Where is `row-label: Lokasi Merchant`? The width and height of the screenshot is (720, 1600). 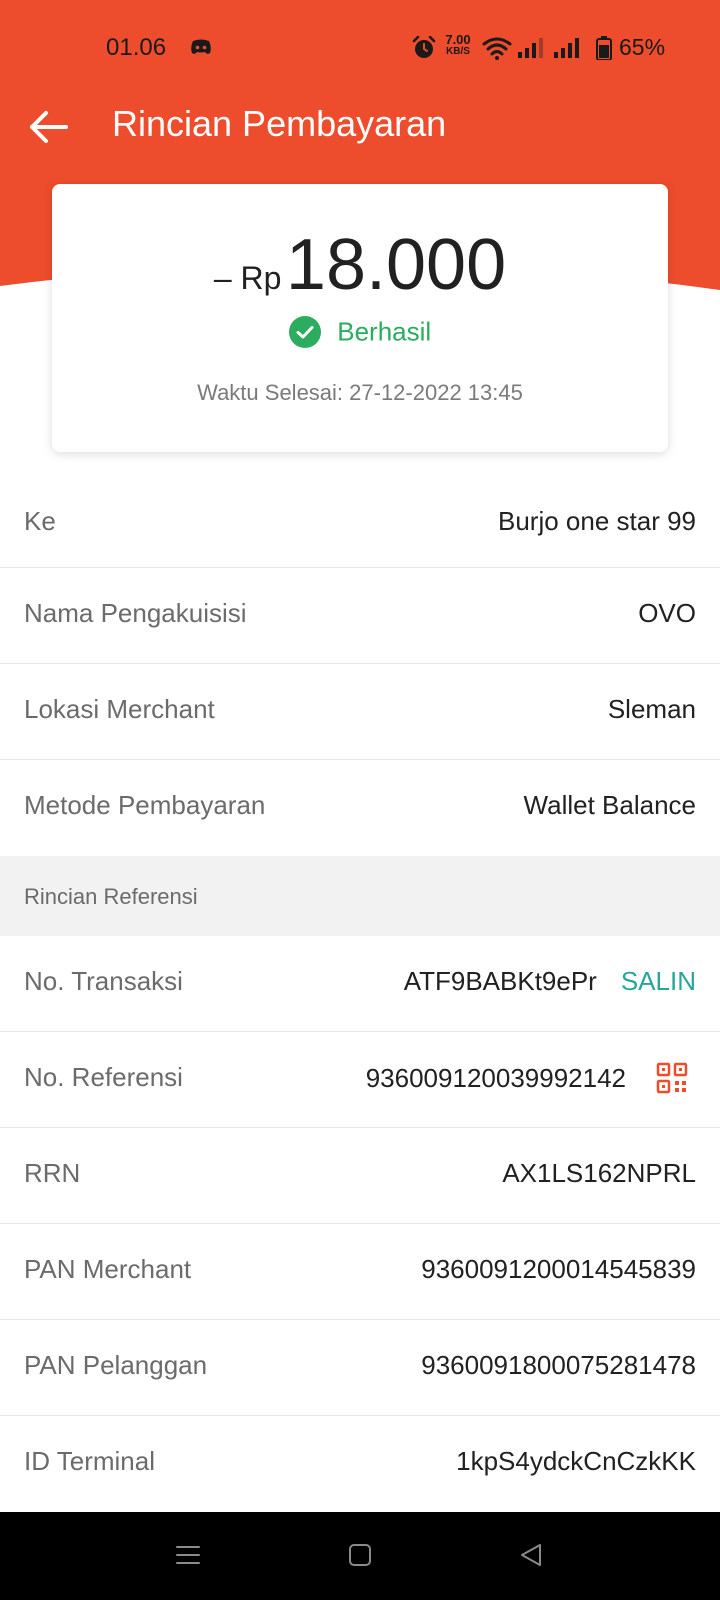 row-label: Lokasi Merchant is located at coordinates (119, 709).